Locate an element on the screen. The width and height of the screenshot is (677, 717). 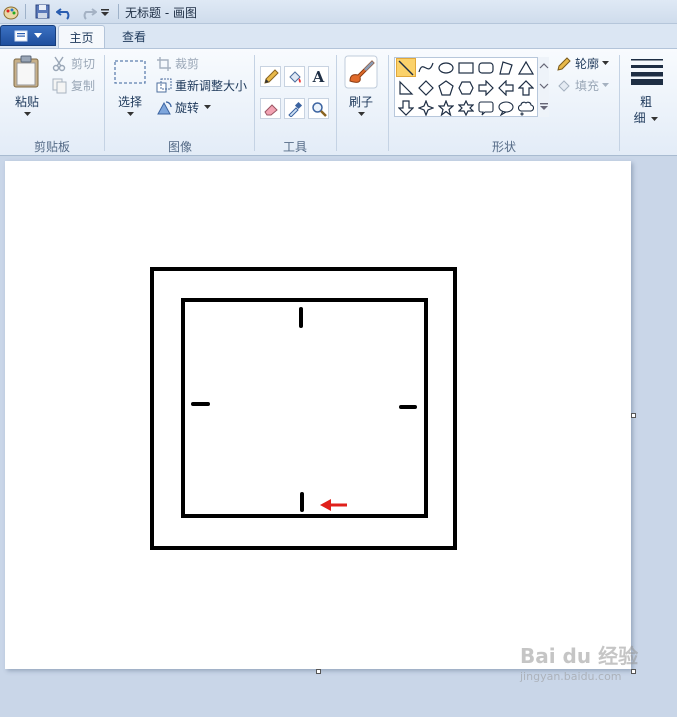
customize-quick-access-icon is located at coordinates (105, 11).